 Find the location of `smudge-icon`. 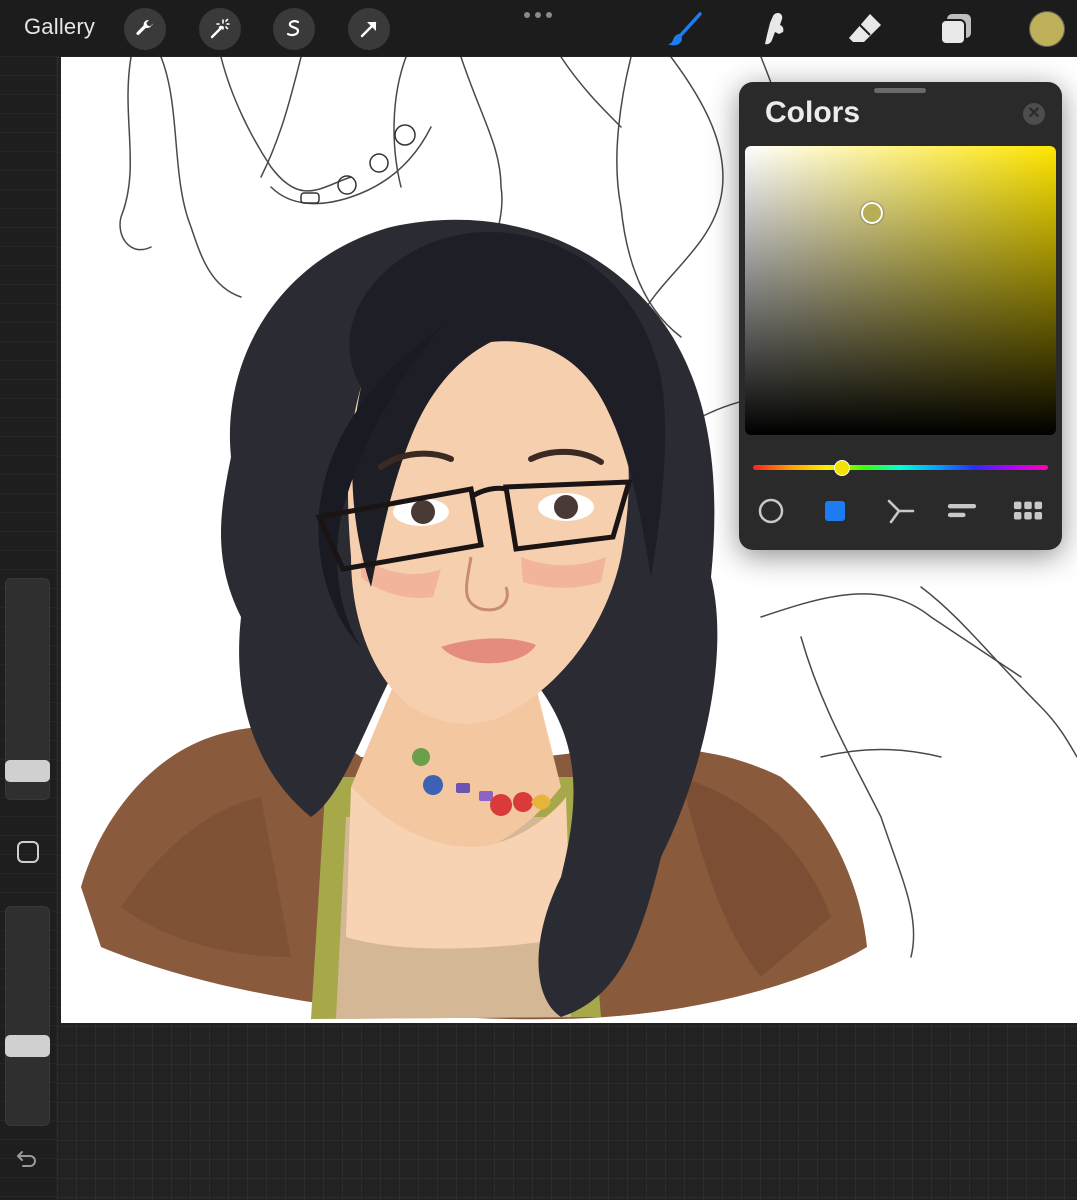

smudge-icon is located at coordinates (775, 29).